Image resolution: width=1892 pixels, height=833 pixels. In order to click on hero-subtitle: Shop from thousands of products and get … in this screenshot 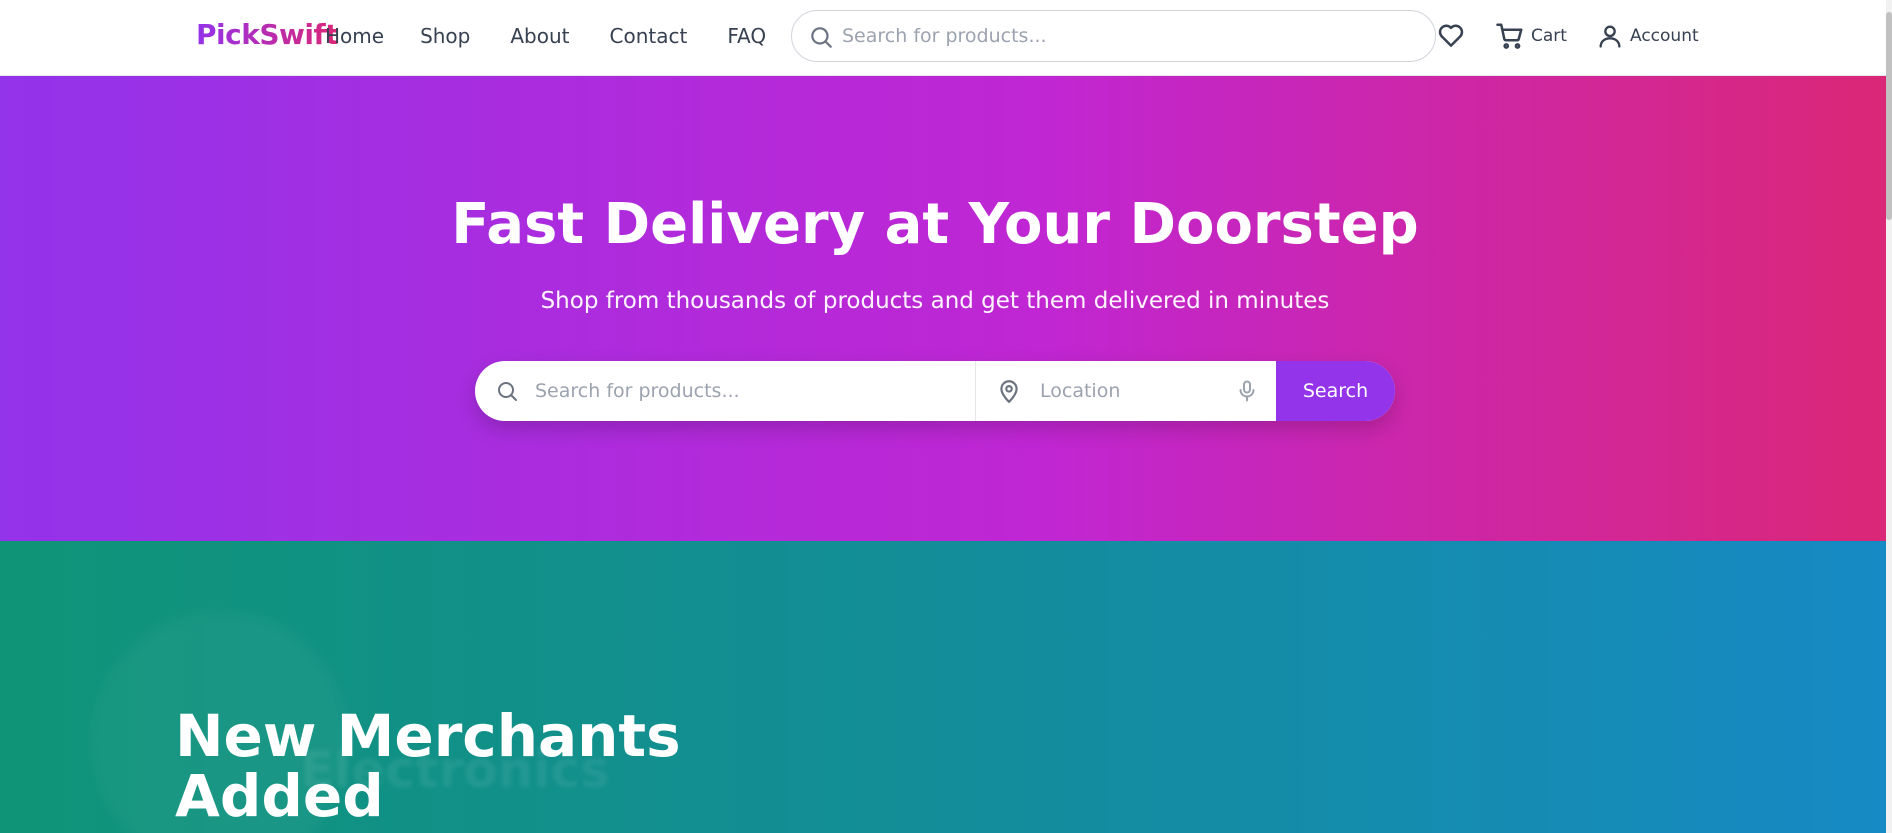, I will do `click(935, 301)`.